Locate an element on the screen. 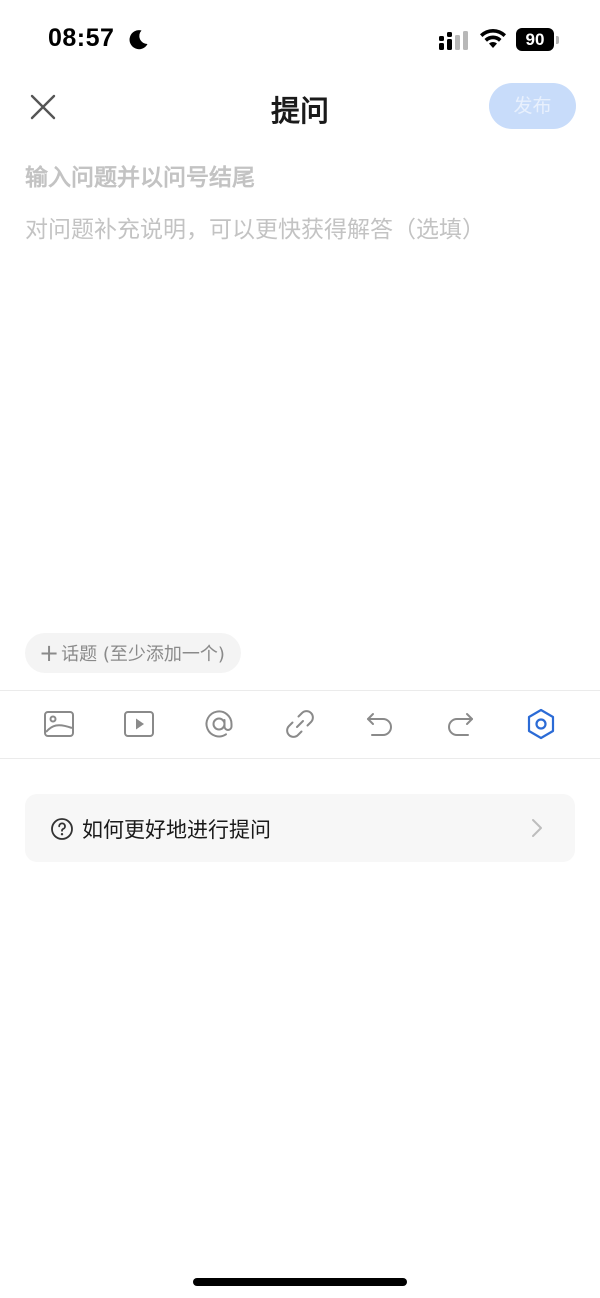 The width and height of the screenshot is (600, 1298). status-bar: 08:57 90 is located at coordinates (300, 40).